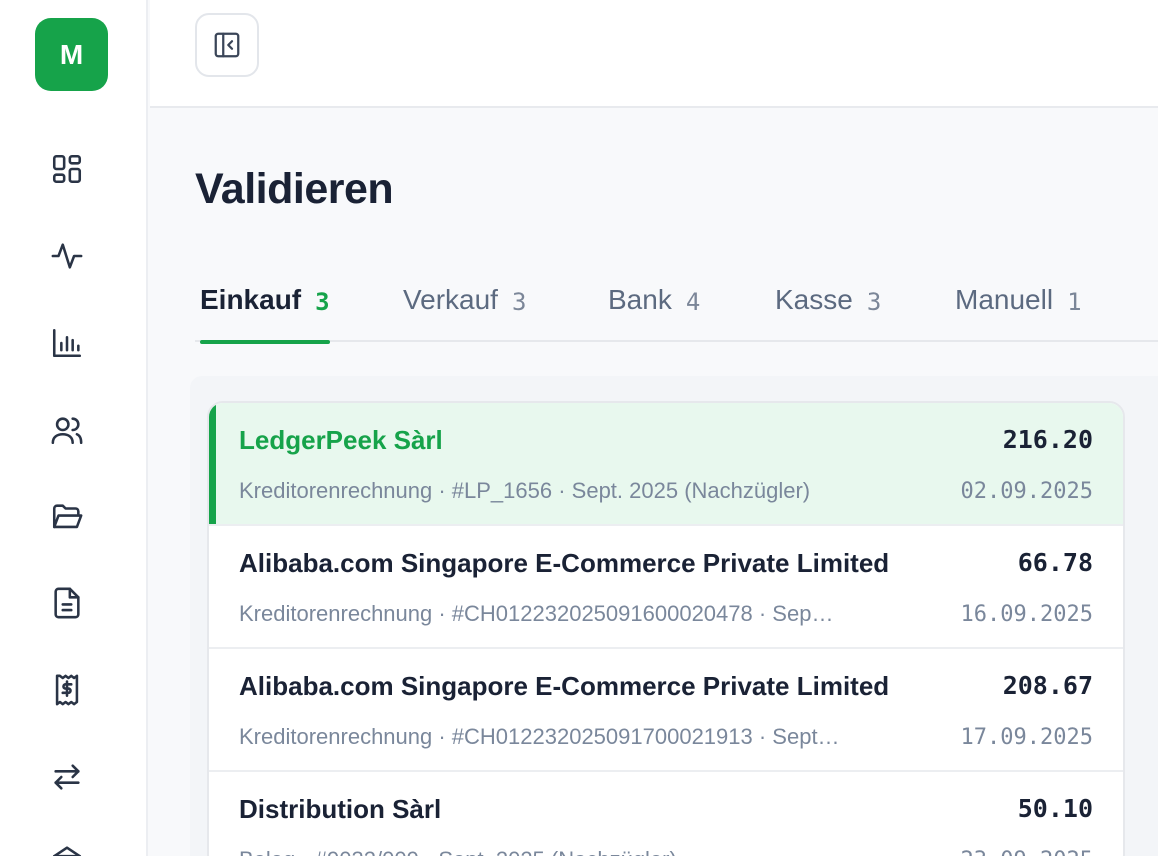 The image size is (1158, 856). I want to click on sidebar-collapse-icon, so click(227, 45).